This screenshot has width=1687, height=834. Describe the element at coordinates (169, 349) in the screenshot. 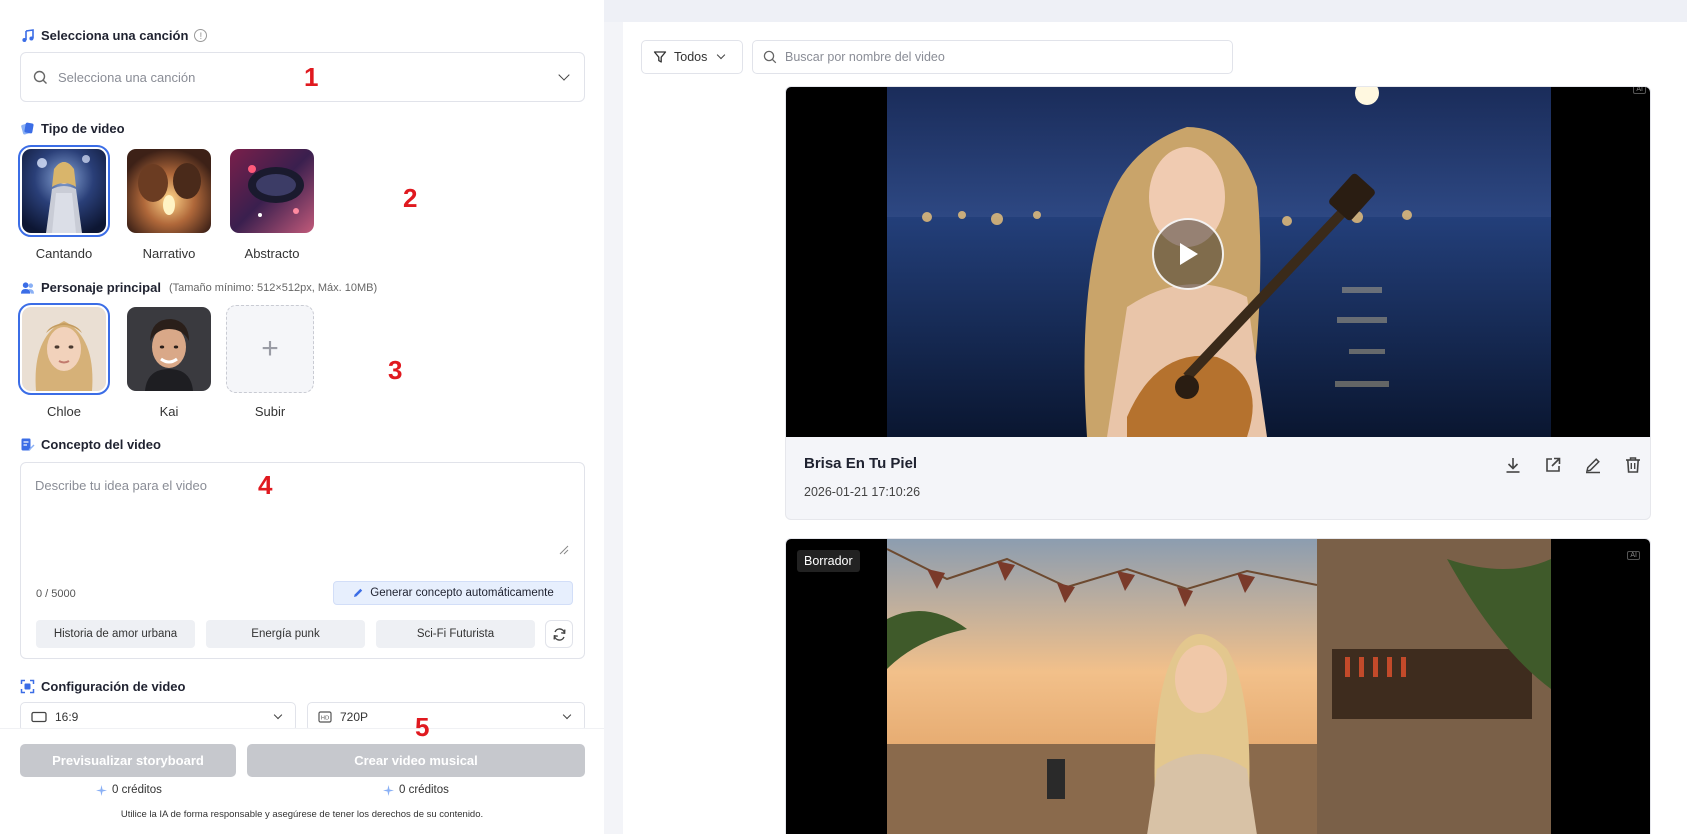

I see `kai-avatar` at that location.